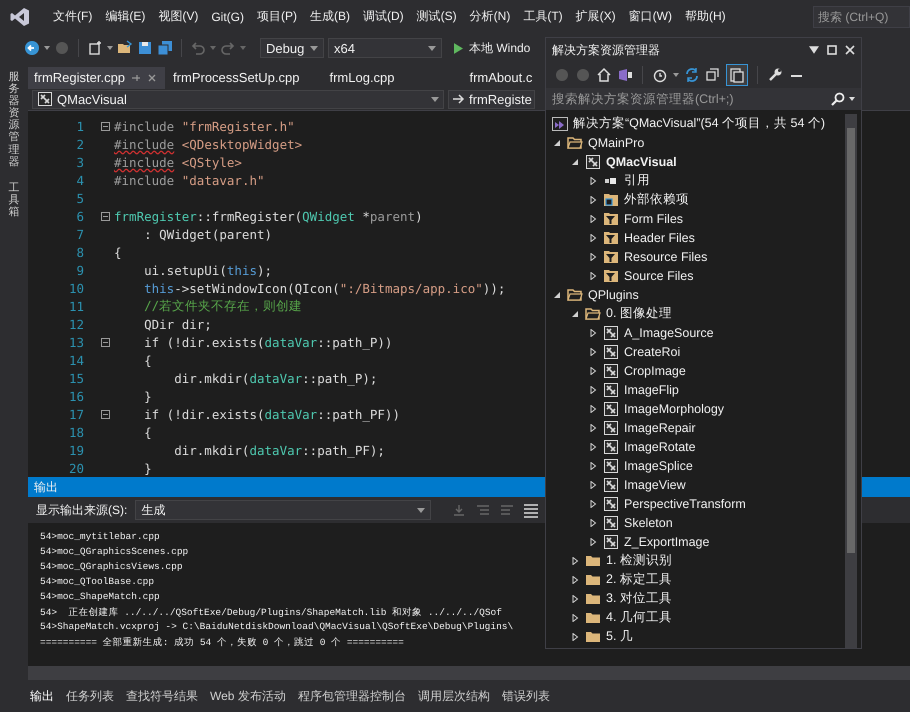 Image resolution: width=910 pixels, height=712 pixels. What do you see at coordinates (436, 16) in the screenshot?
I see `menu-item: 测试(S)` at bounding box center [436, 16].